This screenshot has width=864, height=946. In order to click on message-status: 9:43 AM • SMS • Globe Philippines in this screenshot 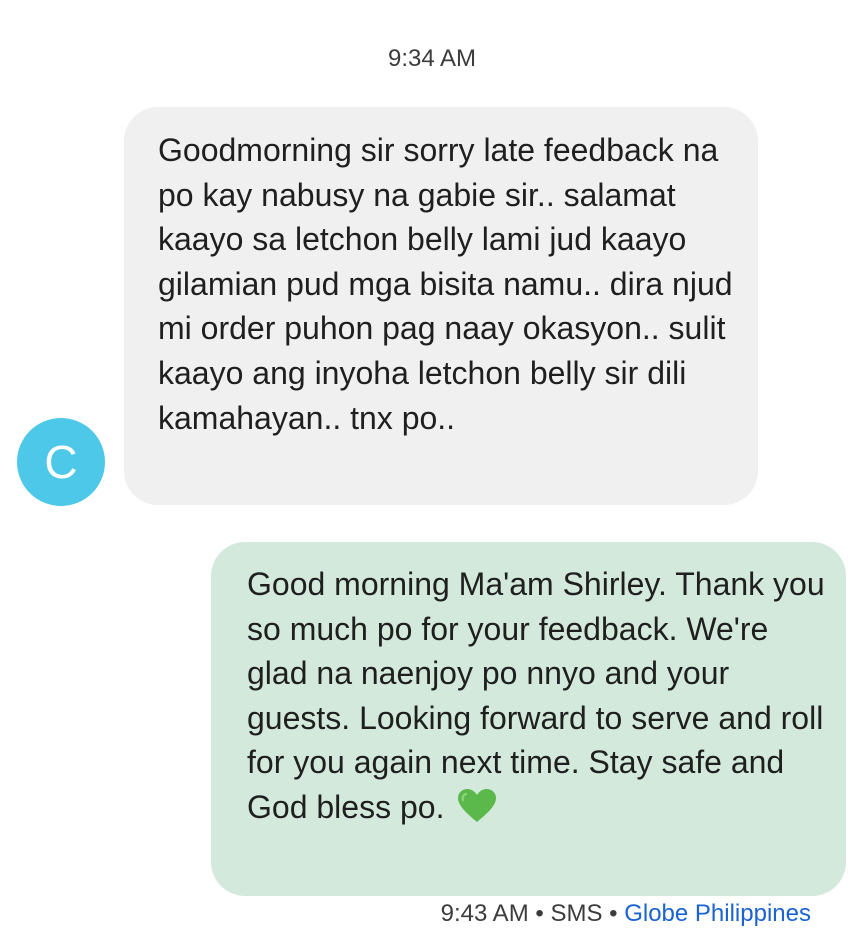, I will do `click(626, 914)`.